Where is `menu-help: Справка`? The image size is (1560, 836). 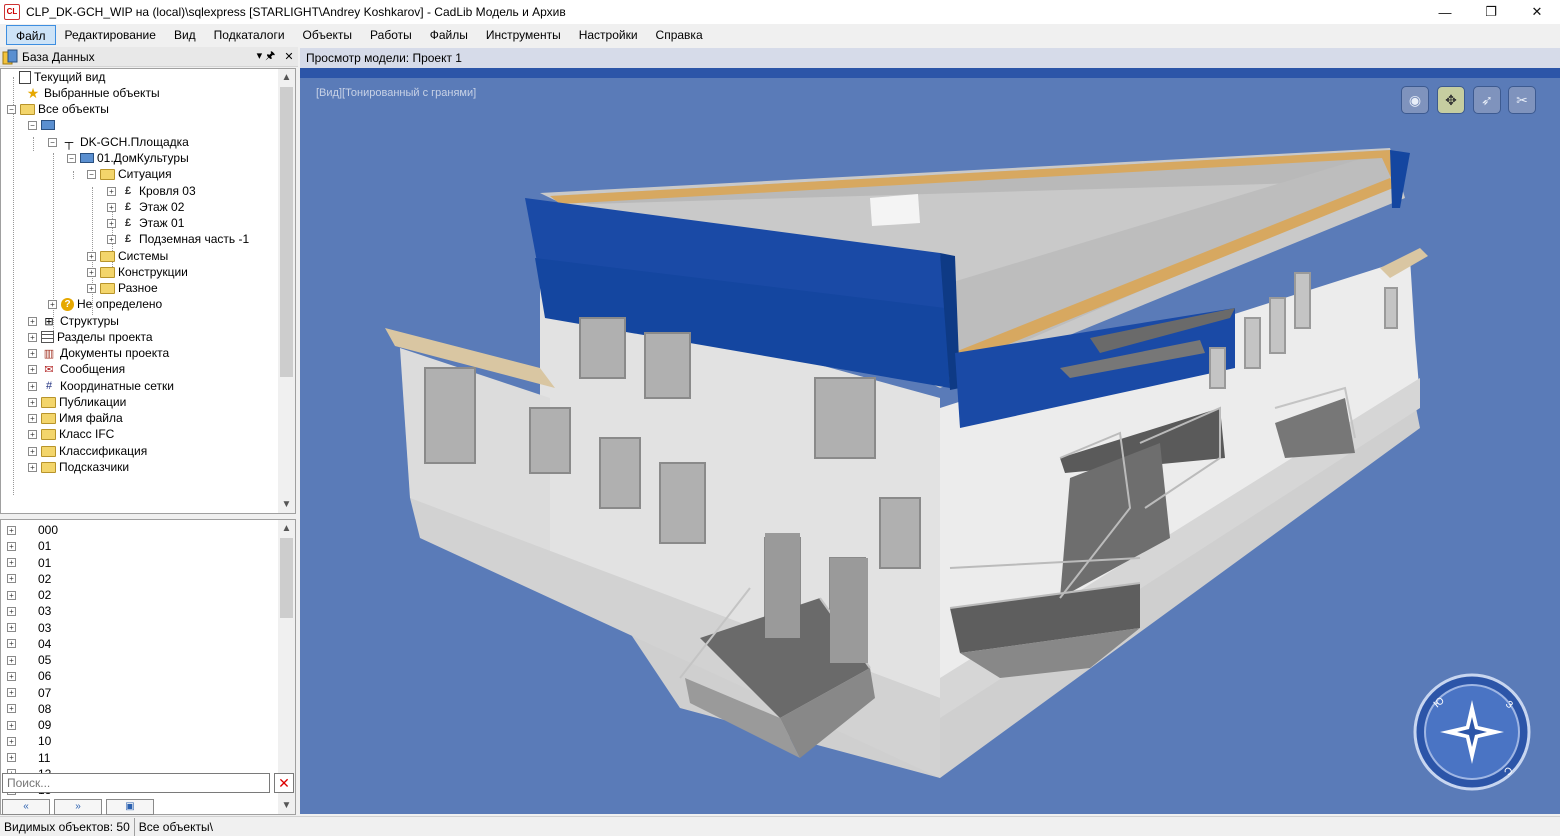
menu-help: Справка is located at coordinates (679, 35).